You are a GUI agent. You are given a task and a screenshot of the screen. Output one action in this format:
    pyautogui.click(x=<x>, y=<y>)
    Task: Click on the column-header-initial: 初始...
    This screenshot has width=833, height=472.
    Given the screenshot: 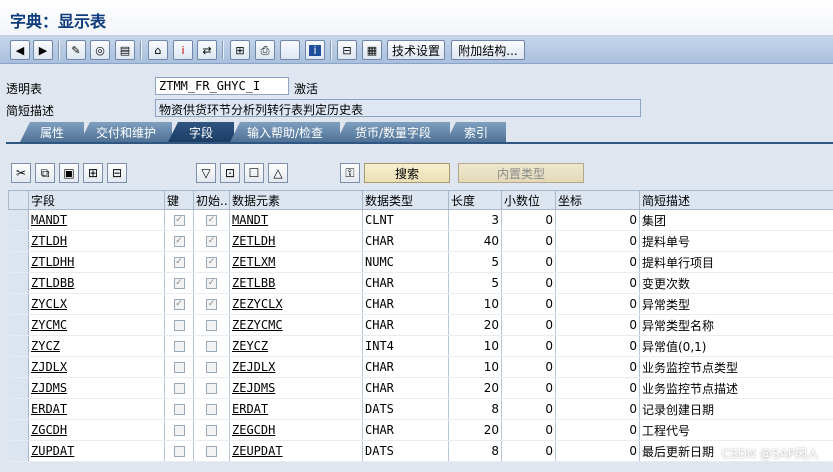 What is the action you would take?
    pyautogui.click(x=211, y=200)
    